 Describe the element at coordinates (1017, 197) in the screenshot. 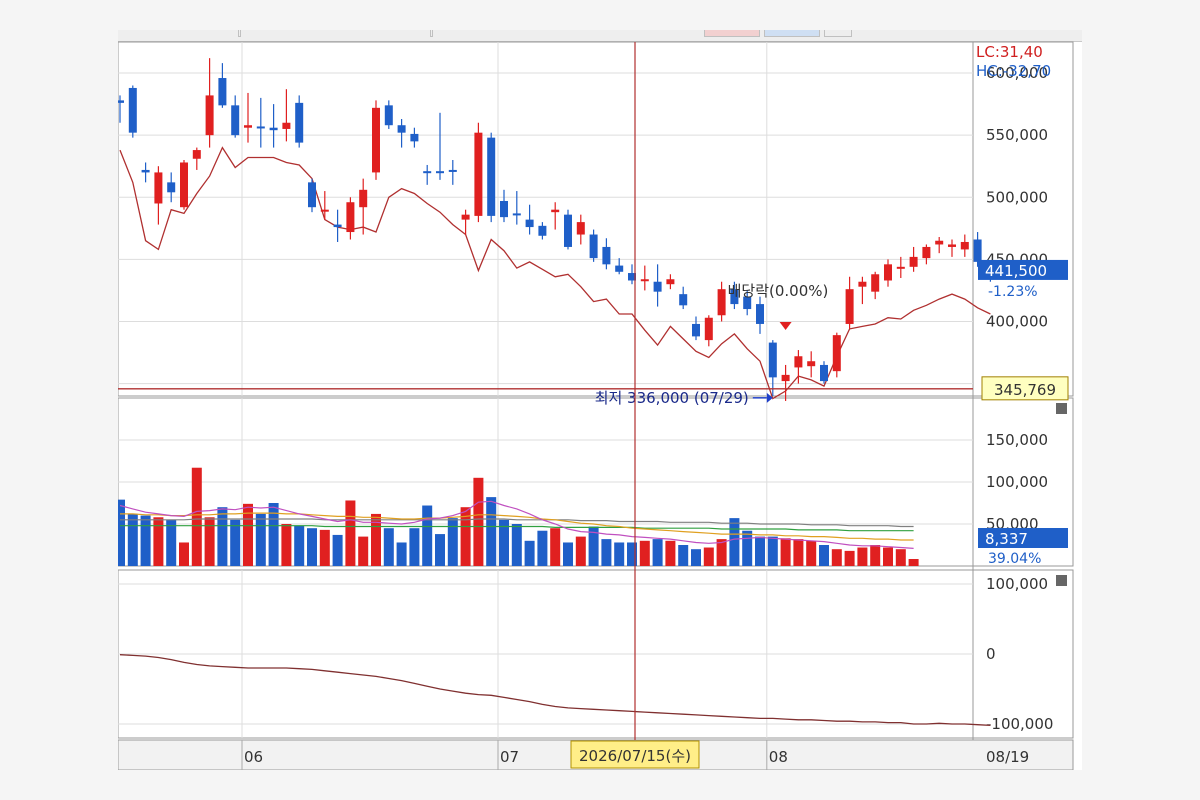

I see `price-tick-label: 500,000` at that location.